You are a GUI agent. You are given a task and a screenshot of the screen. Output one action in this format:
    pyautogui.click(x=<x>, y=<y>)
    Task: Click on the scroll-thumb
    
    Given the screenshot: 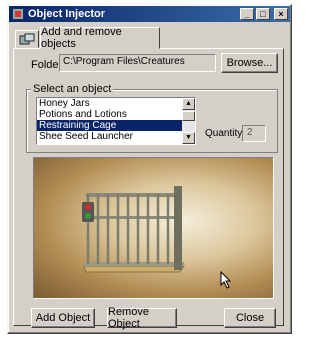 What is the action you would take?
    pyautogui.click(x=188, y=116)
    